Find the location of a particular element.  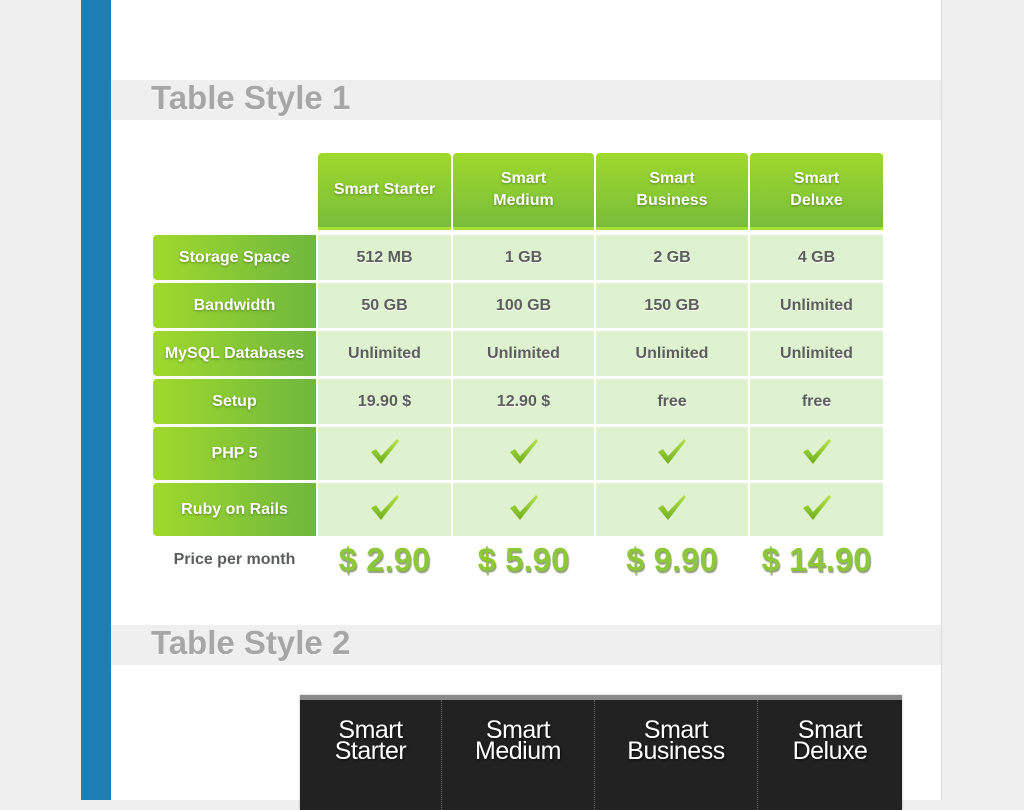

feature-value: 512 MB is located at coordinates (384, 257).